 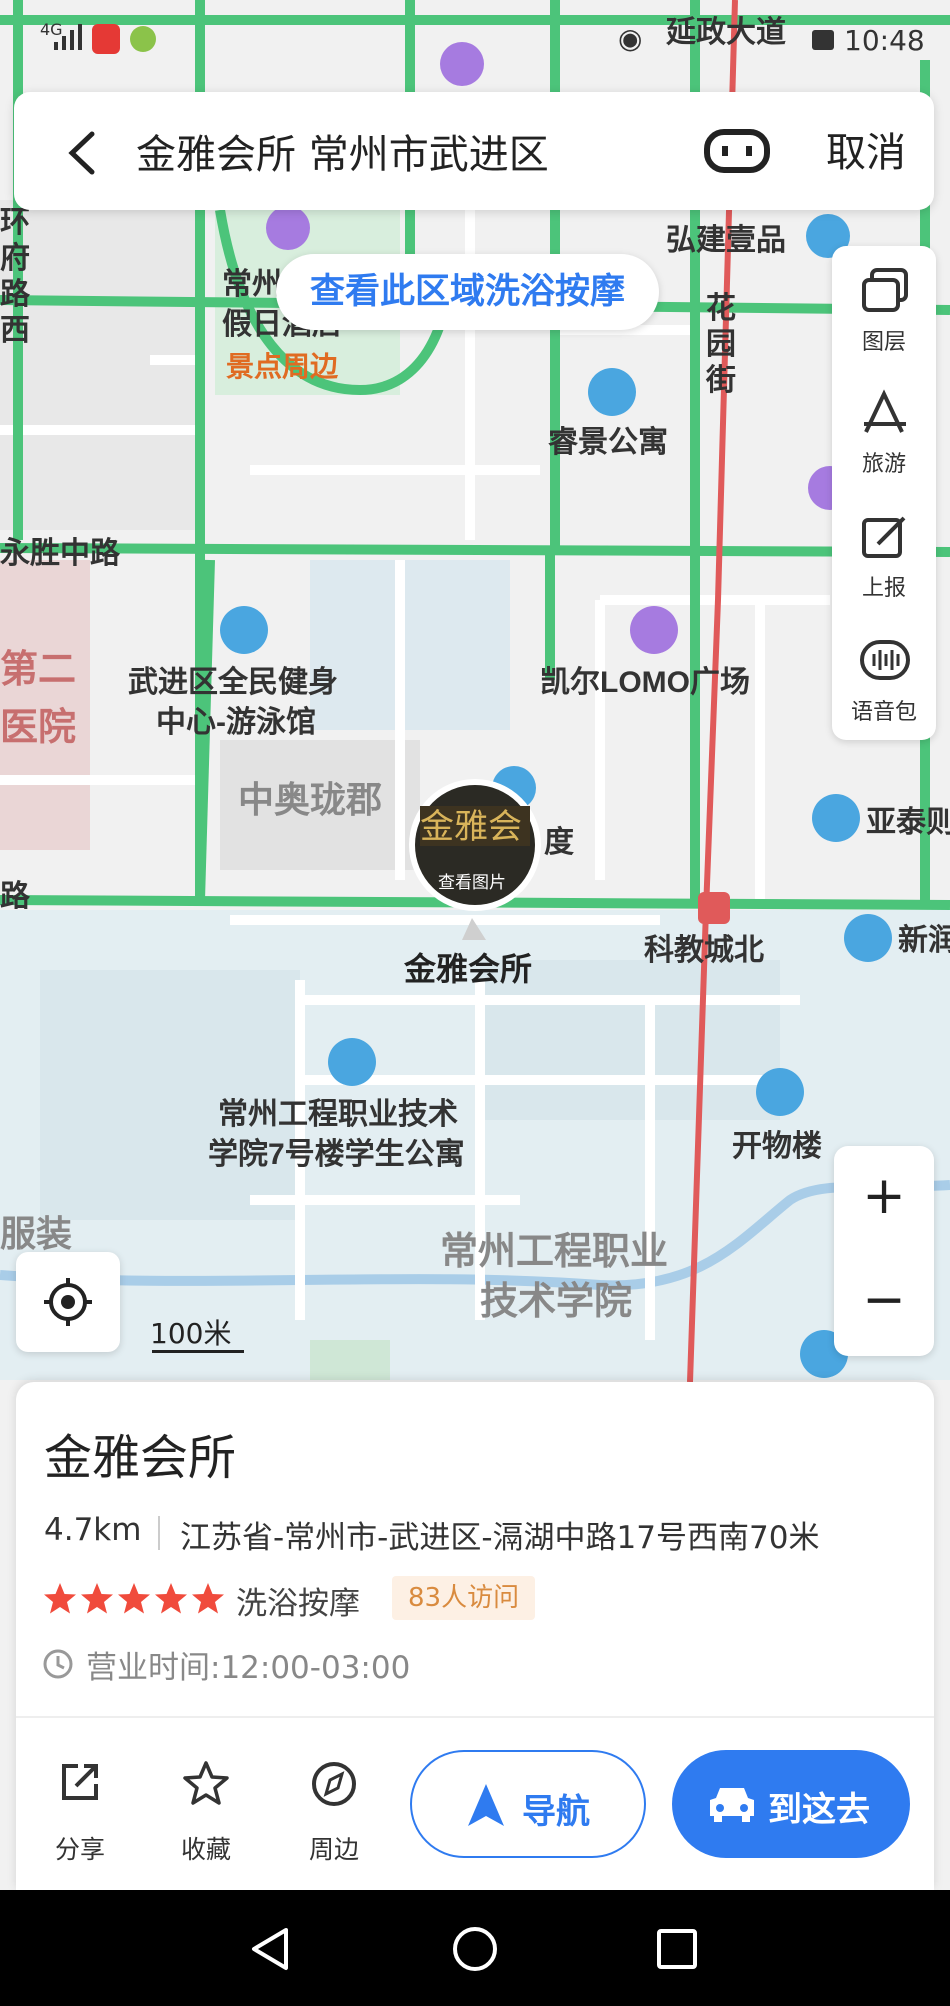 I want to click on cancel-button: 取消, so click(x=866, y=149).